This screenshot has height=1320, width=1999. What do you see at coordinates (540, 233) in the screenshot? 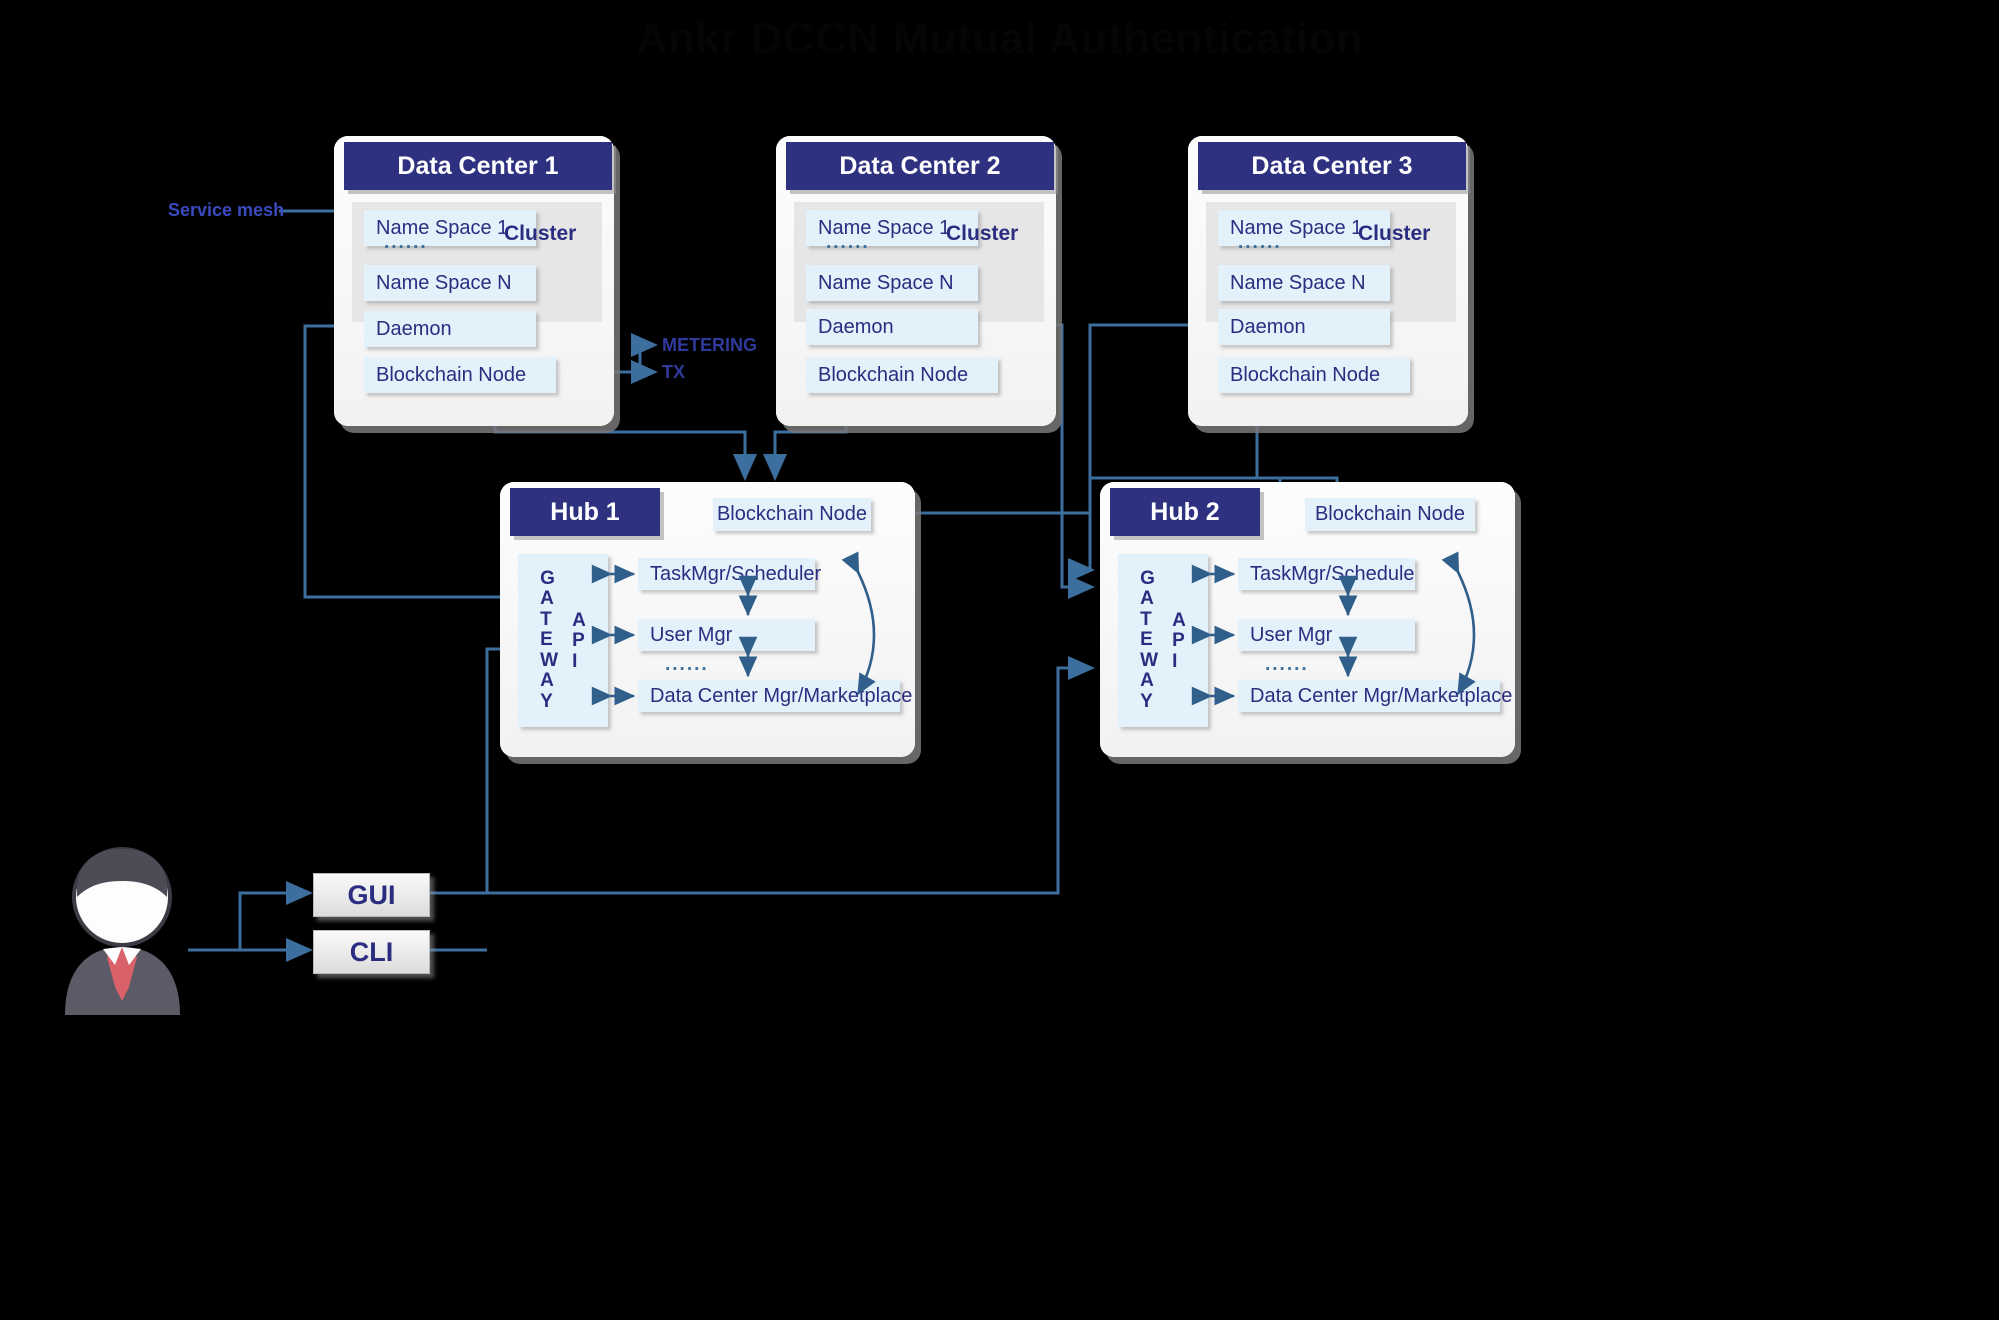
I see `data-center-1-cluster-label: Cluster` at bounding box center [540, 233].